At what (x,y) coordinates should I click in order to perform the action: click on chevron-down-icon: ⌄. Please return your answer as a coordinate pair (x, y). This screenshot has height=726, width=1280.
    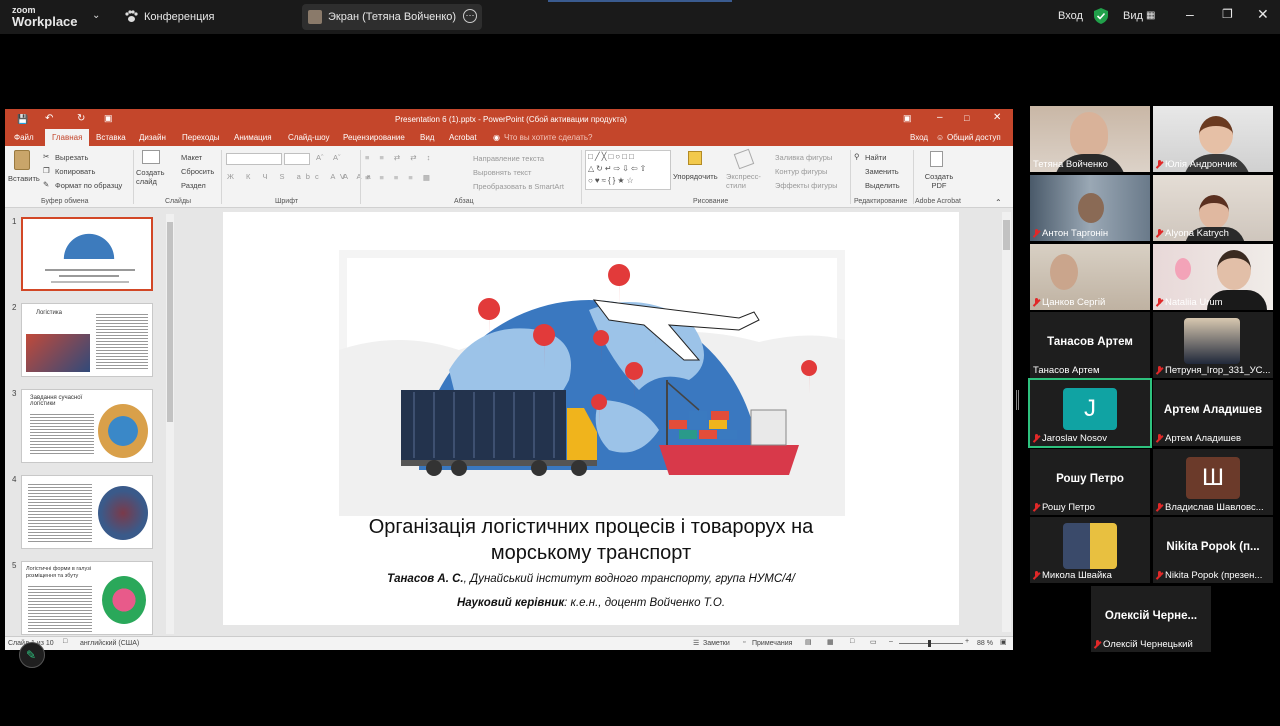
    Looking at the image, I should click on (96, 15).